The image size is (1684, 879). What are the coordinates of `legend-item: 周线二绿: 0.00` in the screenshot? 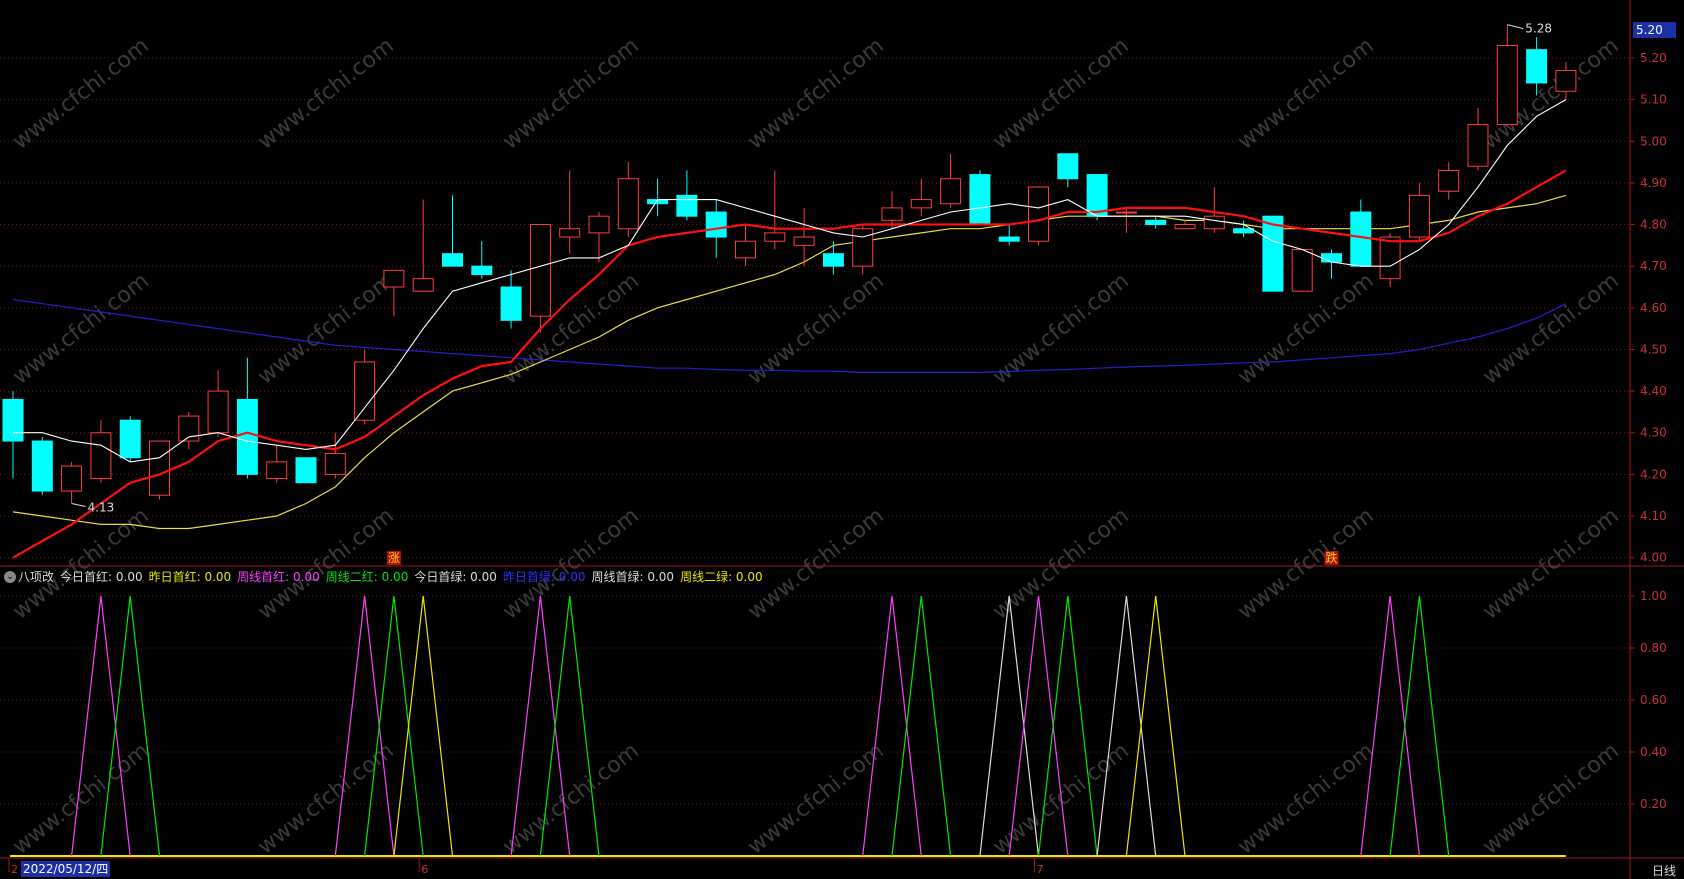 It's located at (721, 577).